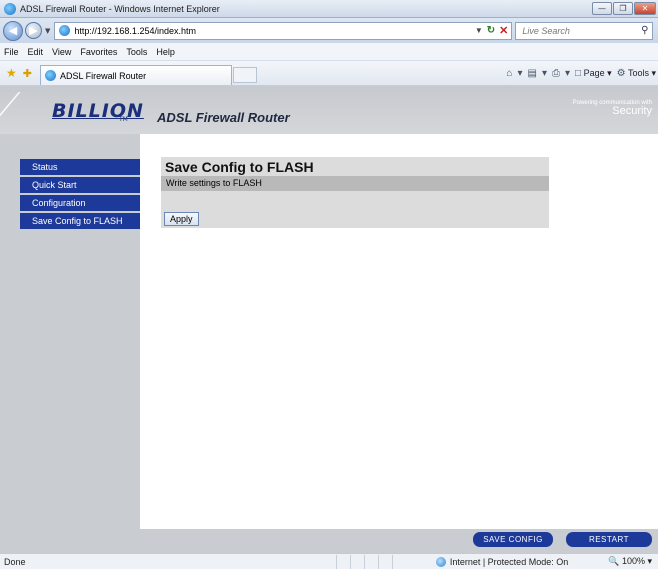  What do you see at coordinates (399, 542) in the screenshot?
I see `footer-buttons: SAVE CONFIG RESTART` at bounding box center [399, 542].